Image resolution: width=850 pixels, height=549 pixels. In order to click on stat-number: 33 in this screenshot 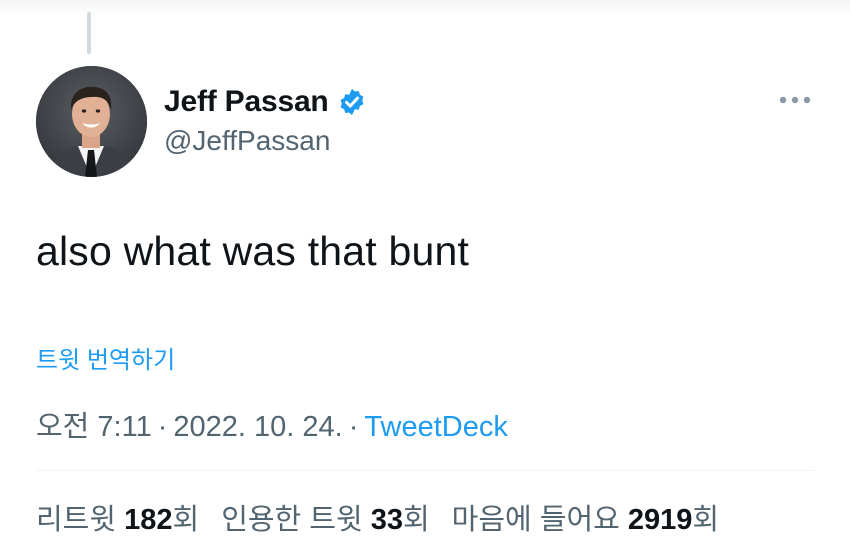, I will do `click(386, 520)`.